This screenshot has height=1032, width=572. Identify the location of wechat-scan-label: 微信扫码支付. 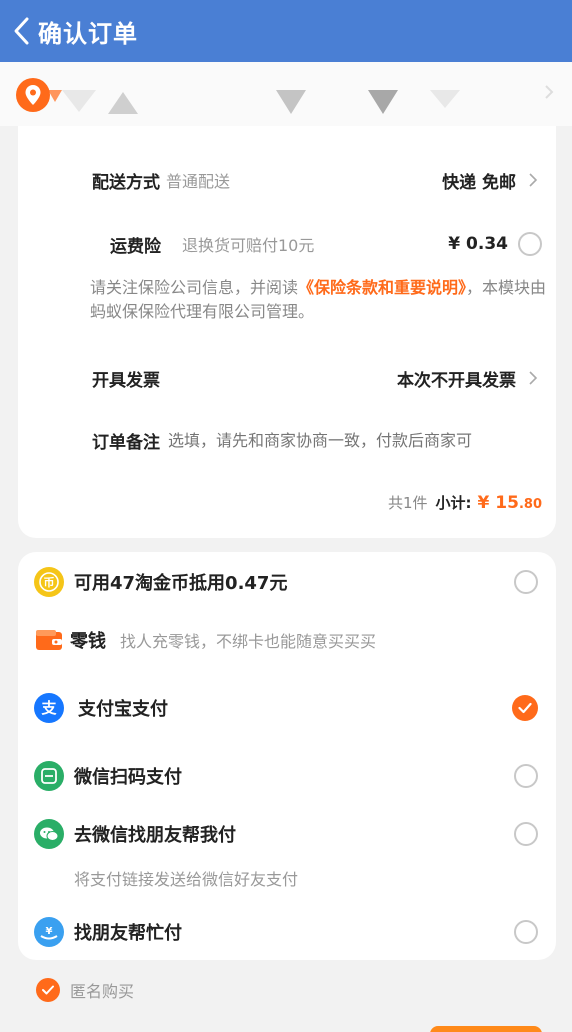
(128, 777).